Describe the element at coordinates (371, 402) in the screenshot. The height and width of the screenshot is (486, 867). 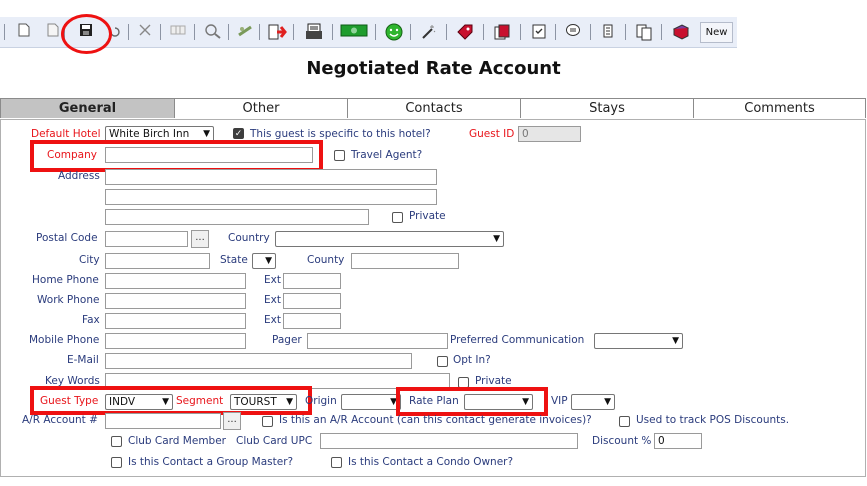
I see `origin-select: ▼` at that location.